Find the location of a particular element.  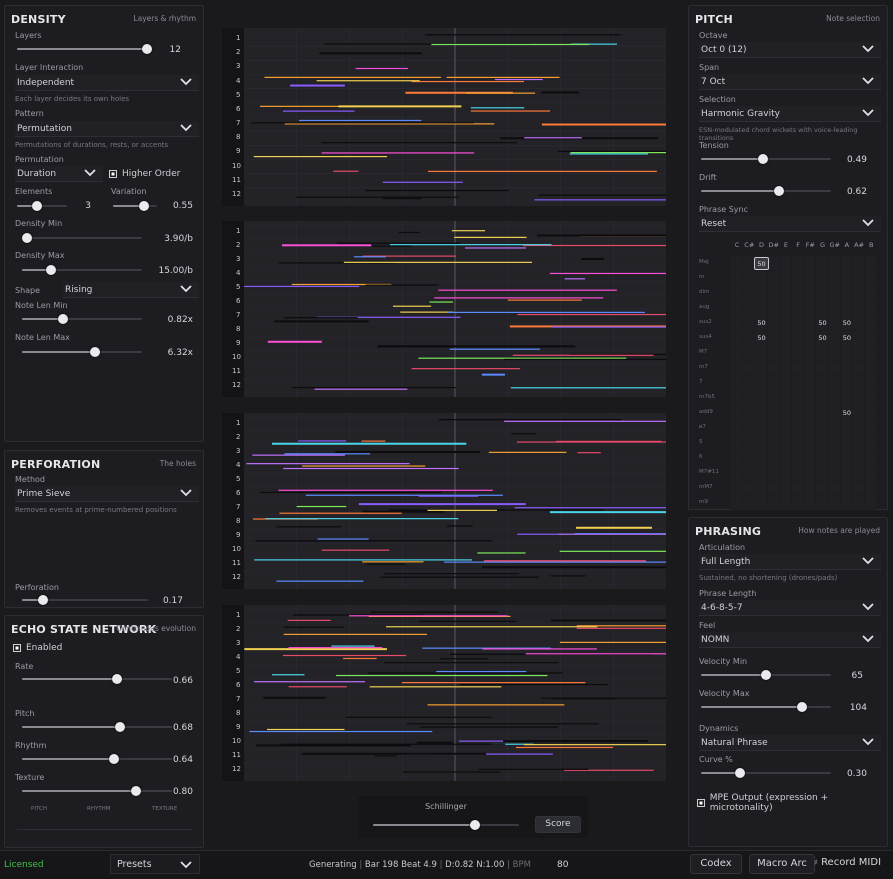

selection-dropdown: Harmonic Gravity is located at coordinates (790, 114).